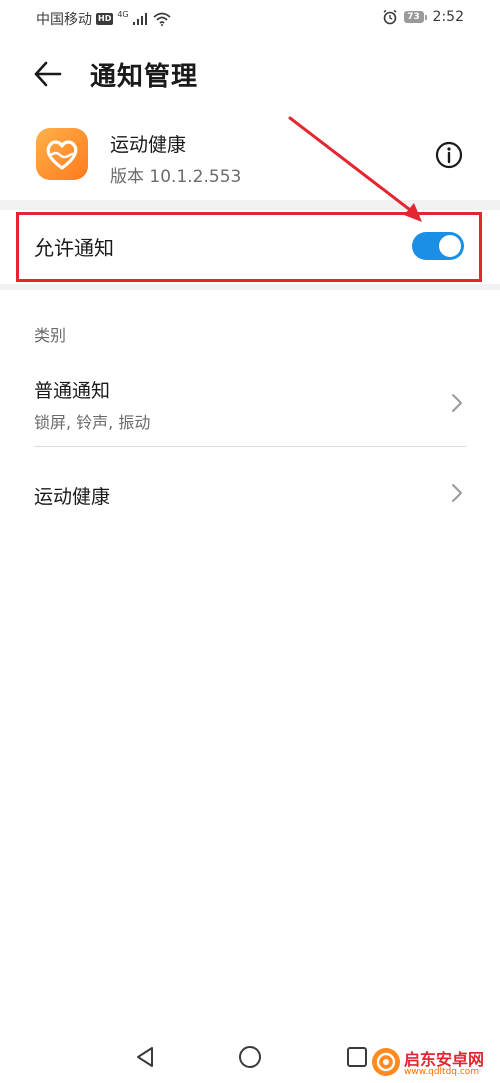  I want to click on list-item-sport-health: 运动健康, so click(250, 494).